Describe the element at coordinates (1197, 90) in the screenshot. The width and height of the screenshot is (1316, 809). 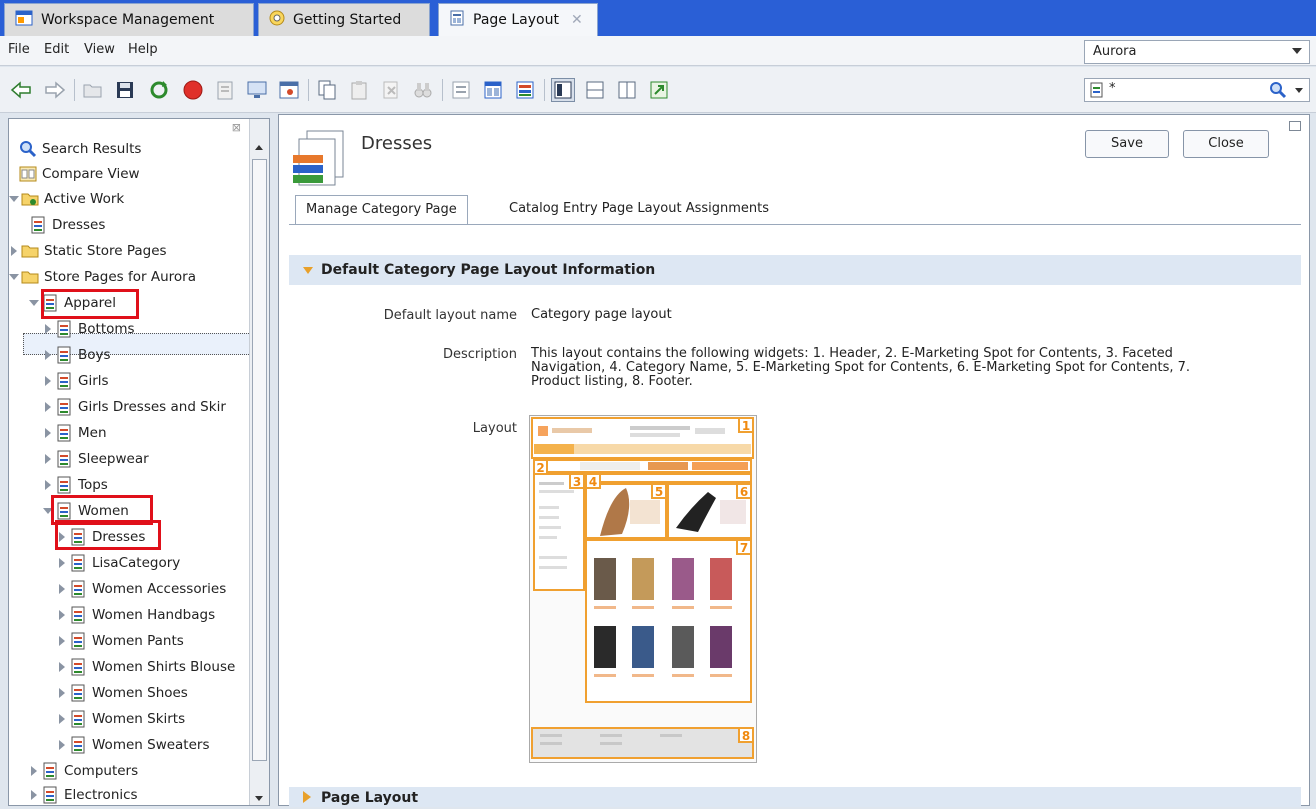
I see `search-field: *` at that location.